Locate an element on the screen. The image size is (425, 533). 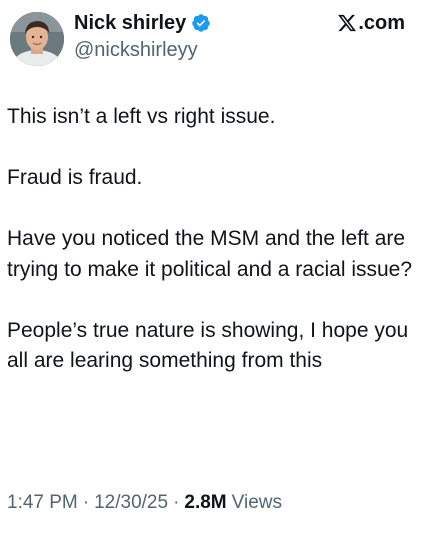
author-name-row: Nick shirley is located at coordinates (142, 23).